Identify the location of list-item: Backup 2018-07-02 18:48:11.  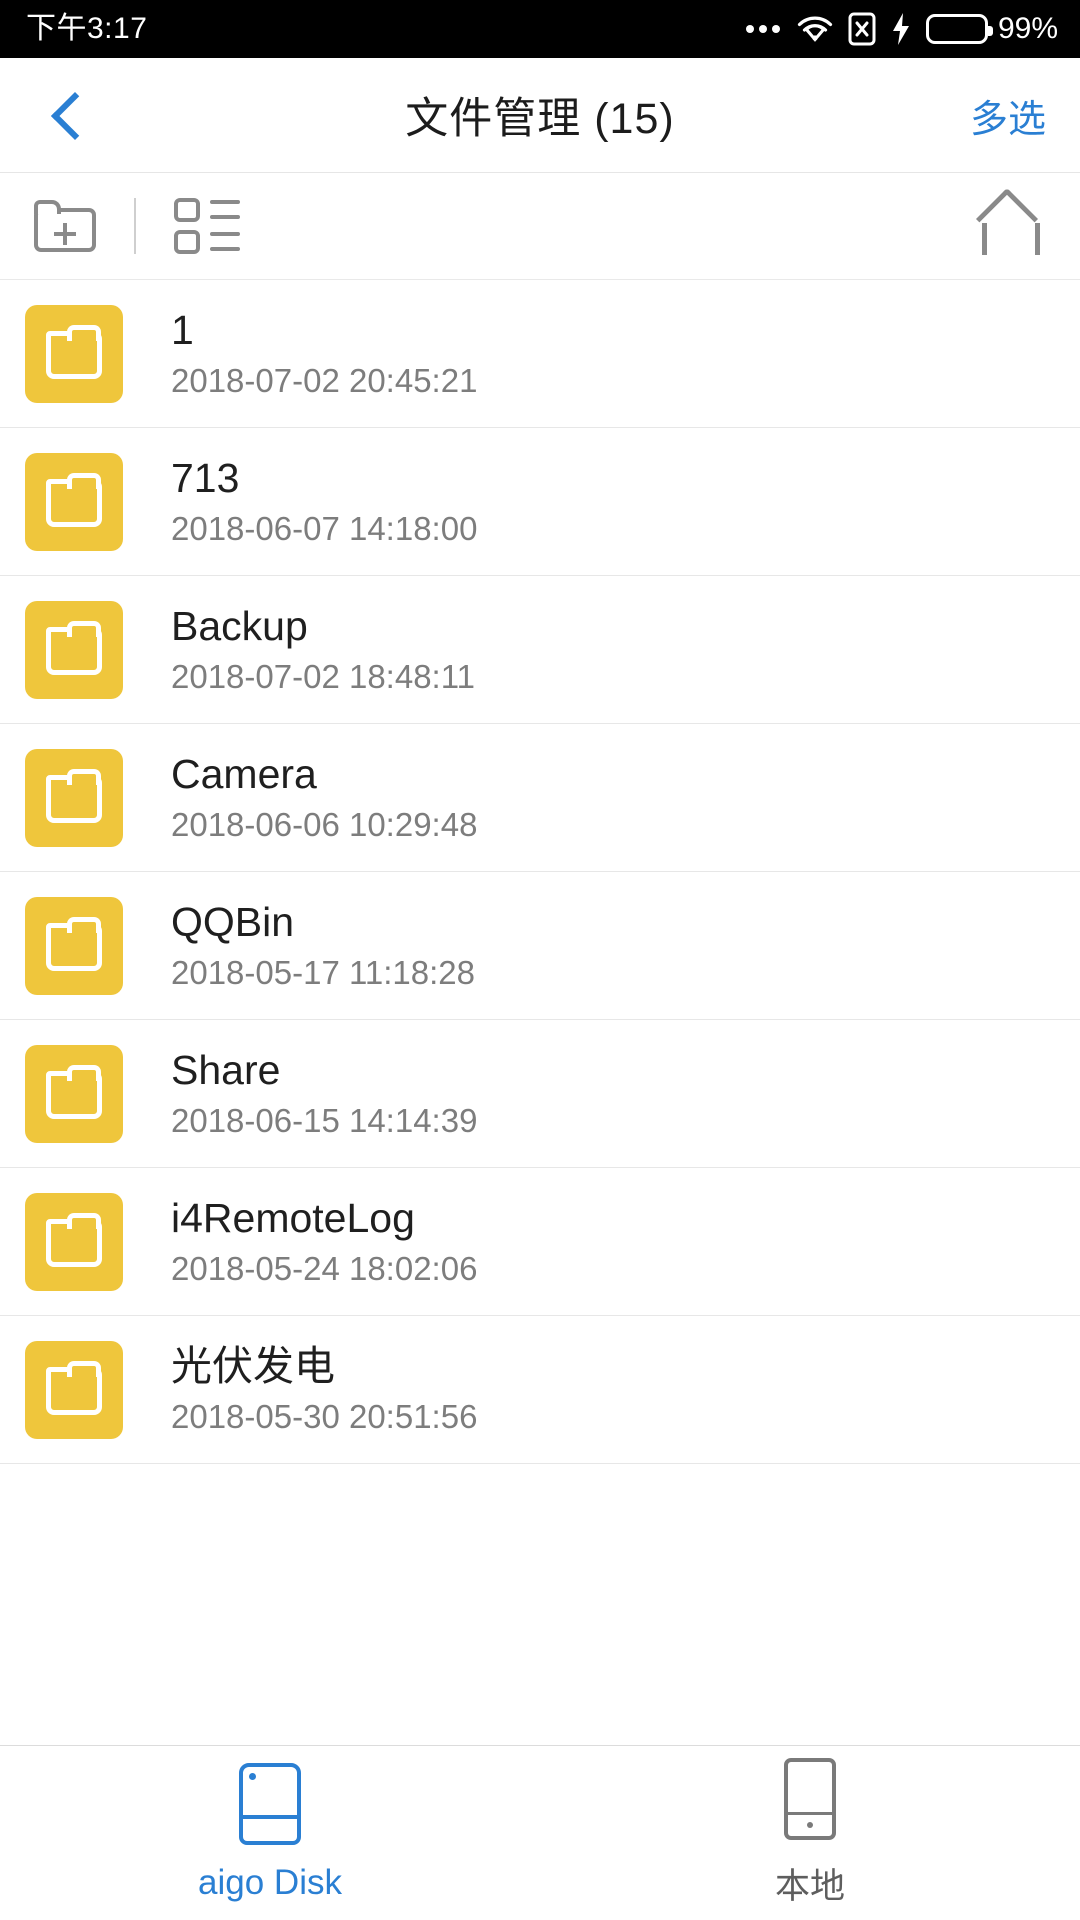
(540, 650).